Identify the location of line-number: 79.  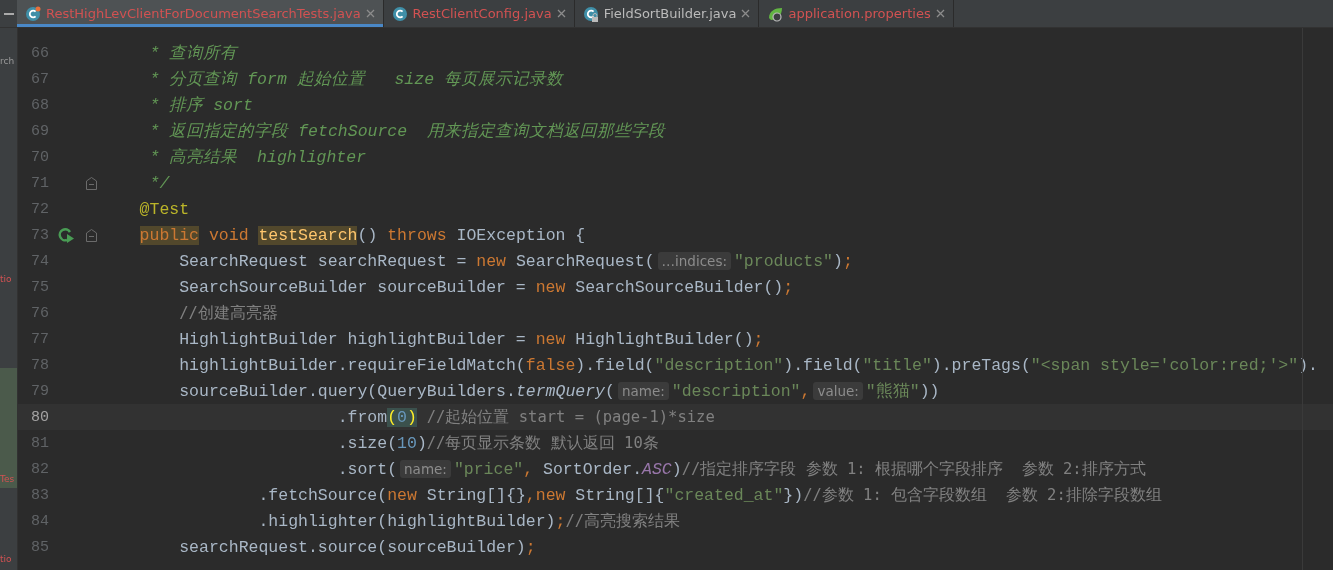
(39, 391).